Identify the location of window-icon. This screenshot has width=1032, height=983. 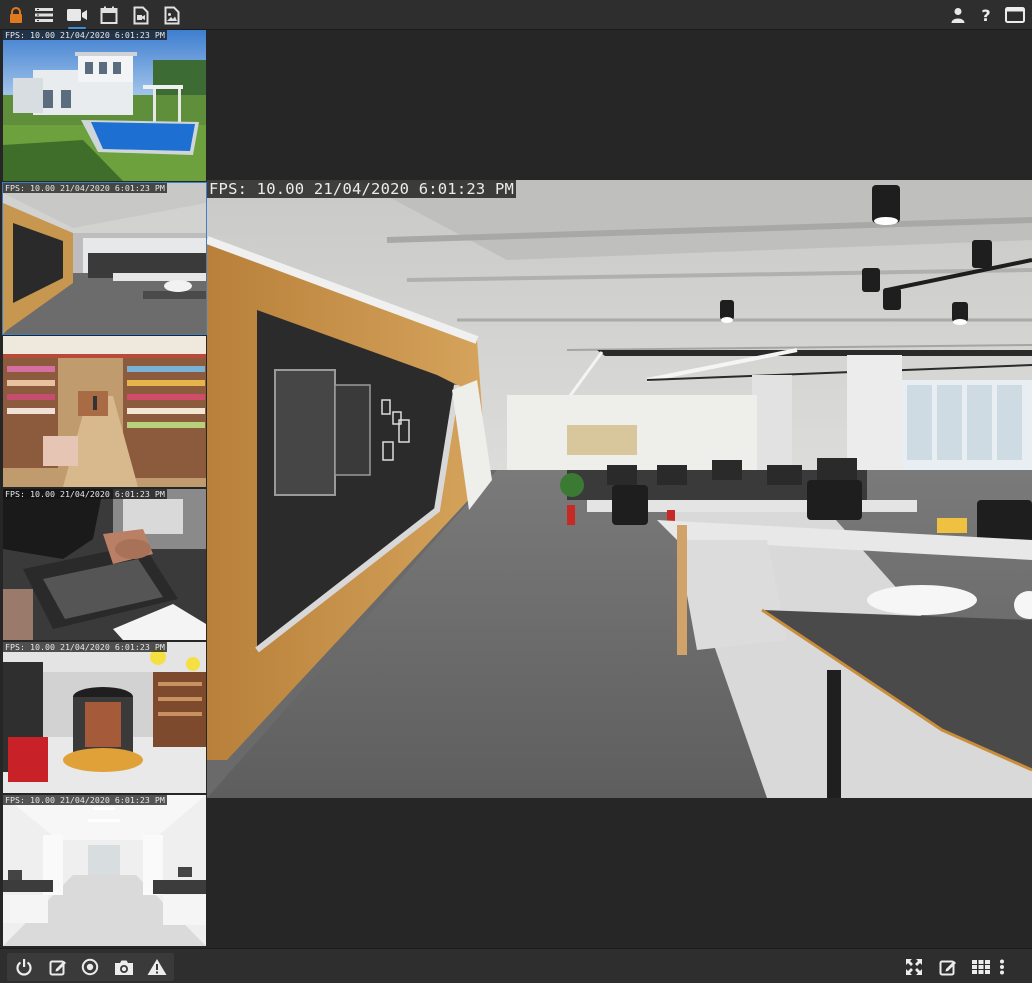
(1015, 15).